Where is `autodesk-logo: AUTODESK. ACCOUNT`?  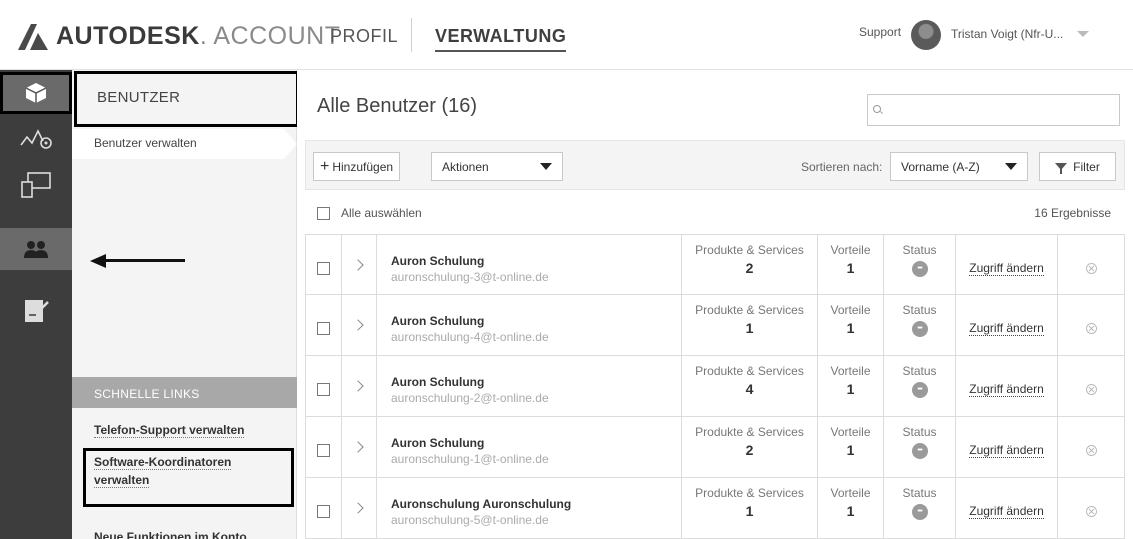 autodesk-logo: AUTODESK. ACCOUNT is located at coordinates (178, 36).